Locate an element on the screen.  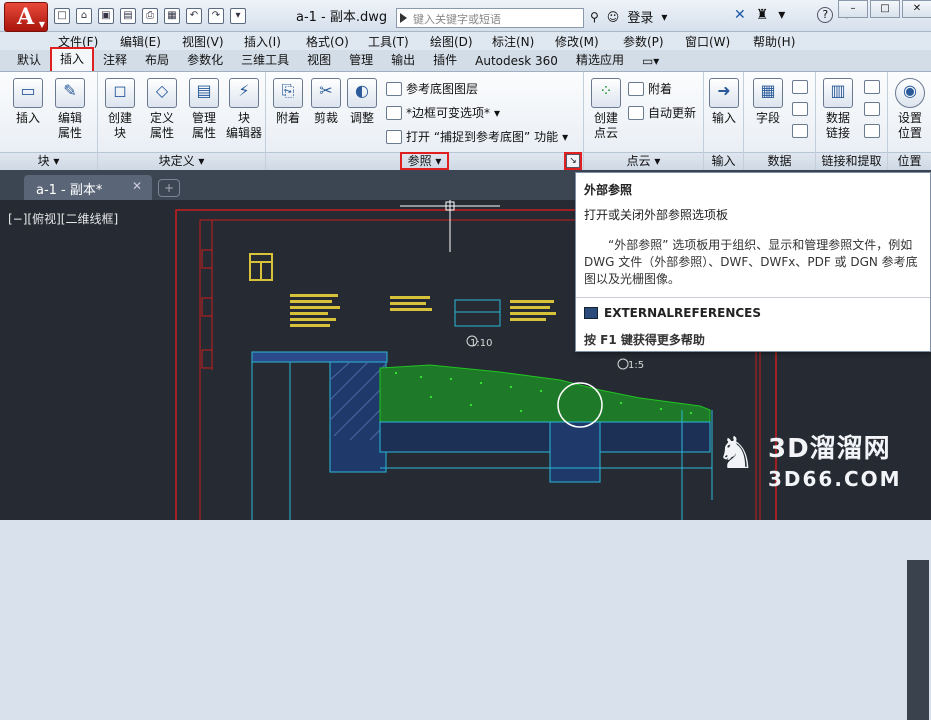
watermark-line-1: 3D溜溜网 is located at coordinates (829, 449).